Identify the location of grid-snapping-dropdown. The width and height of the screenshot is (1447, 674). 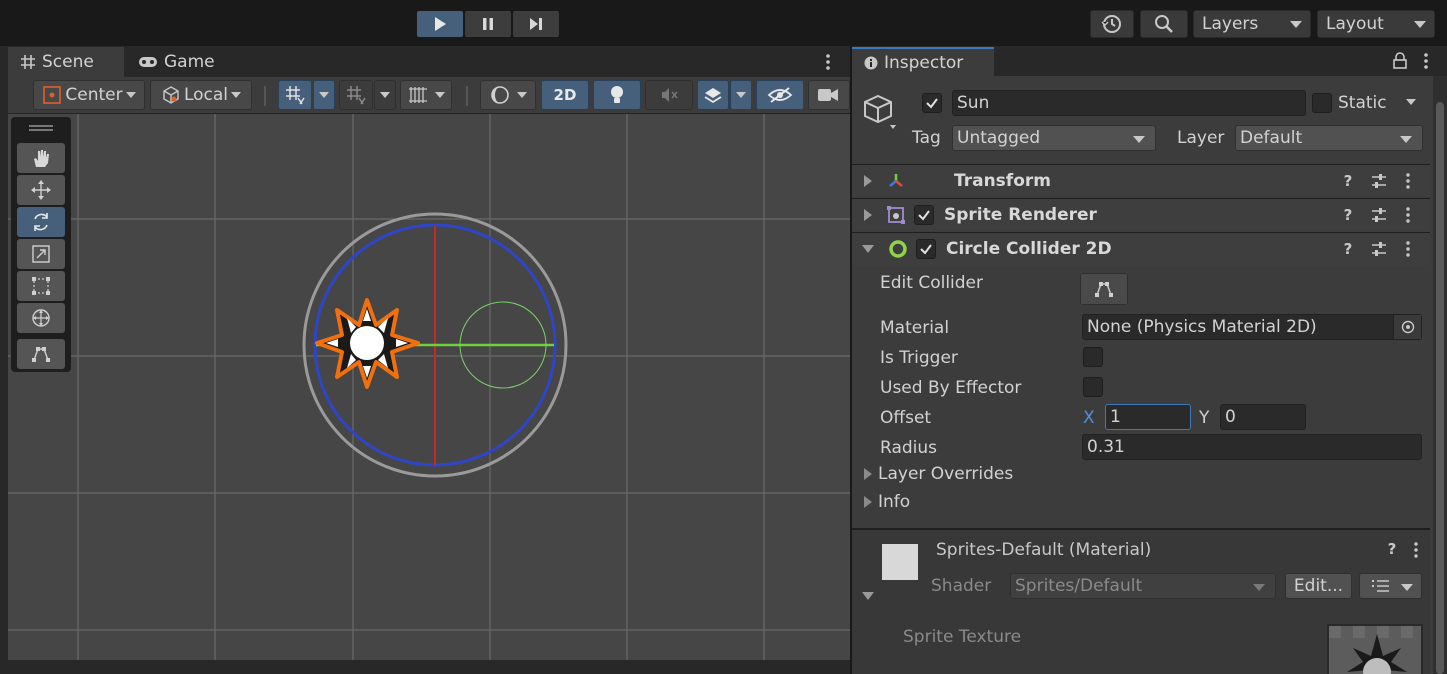
(324, 95).